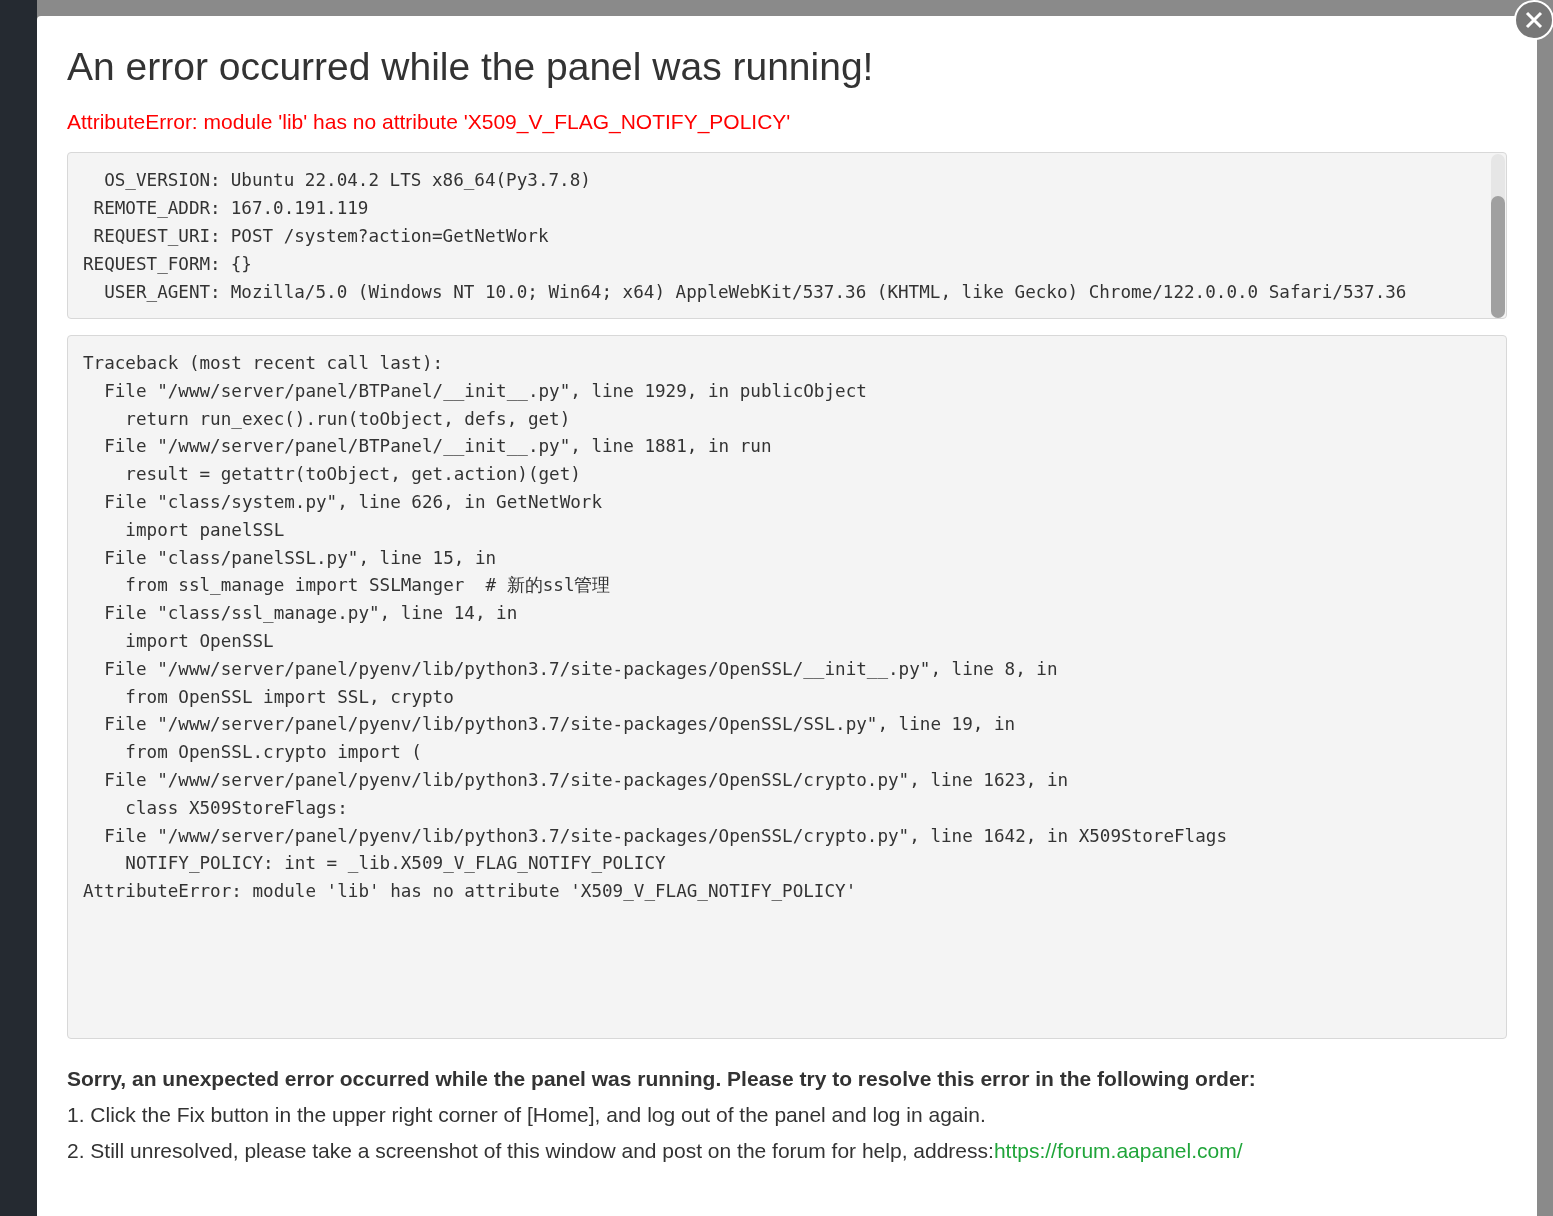  What do you see at coordinates (152, 264) in the screenshot?
I see `info-label: REQUEST_FORM:` at bounding box center [152, 264].